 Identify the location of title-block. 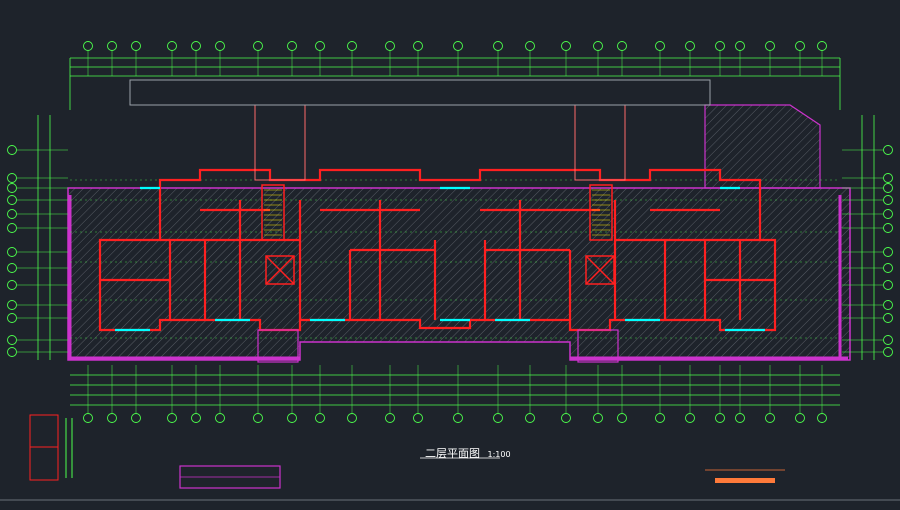
(482, 473).